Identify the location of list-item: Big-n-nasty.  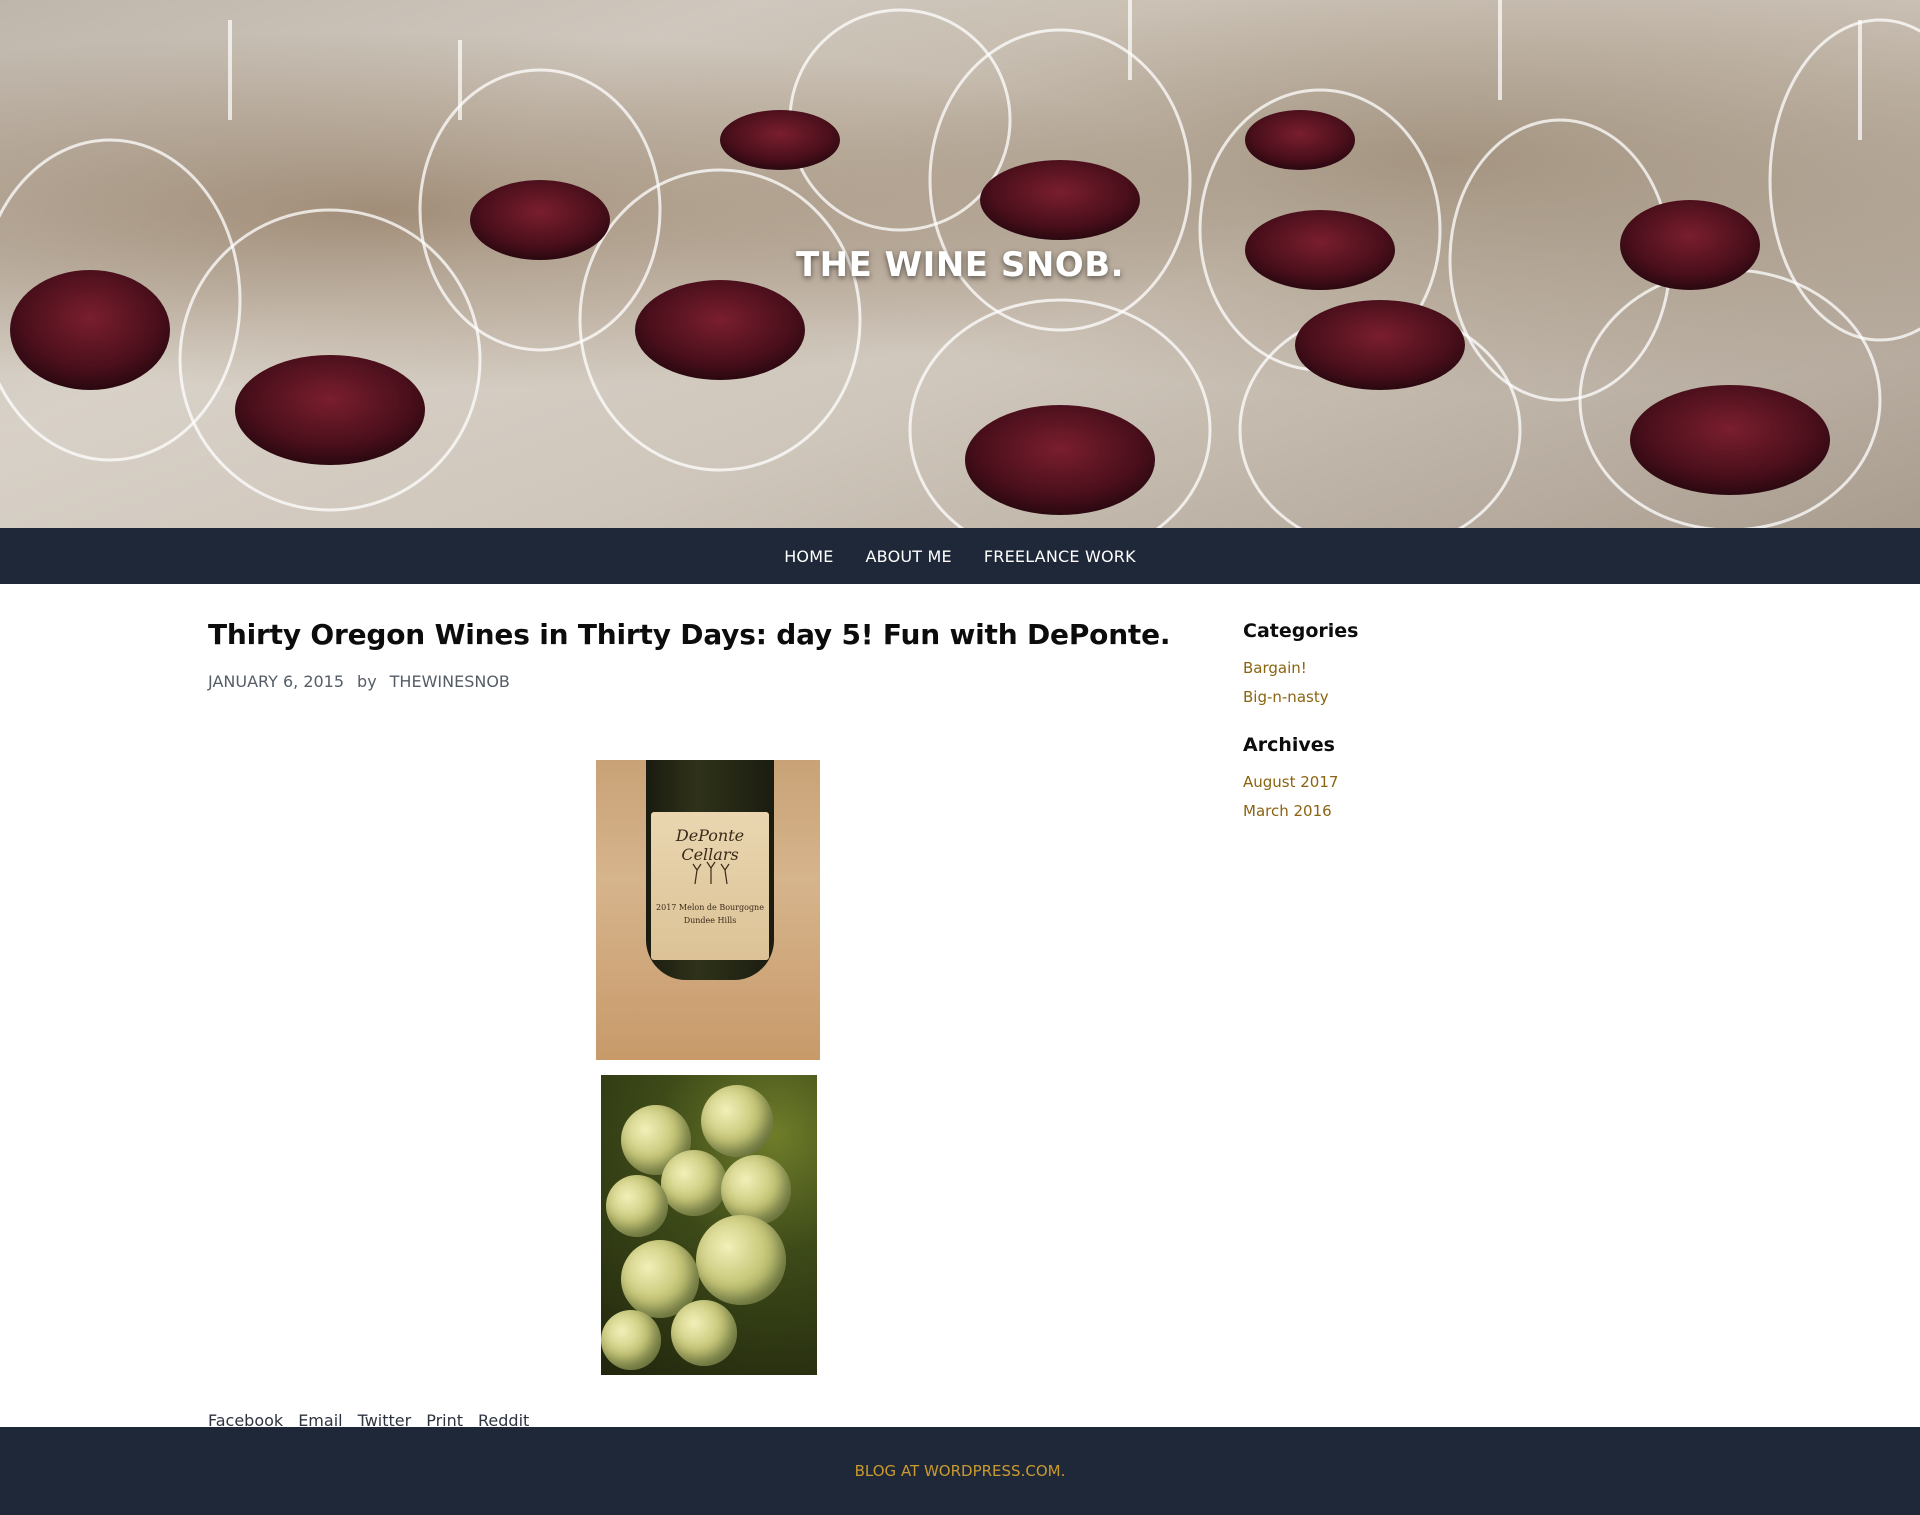
(1393, 696).